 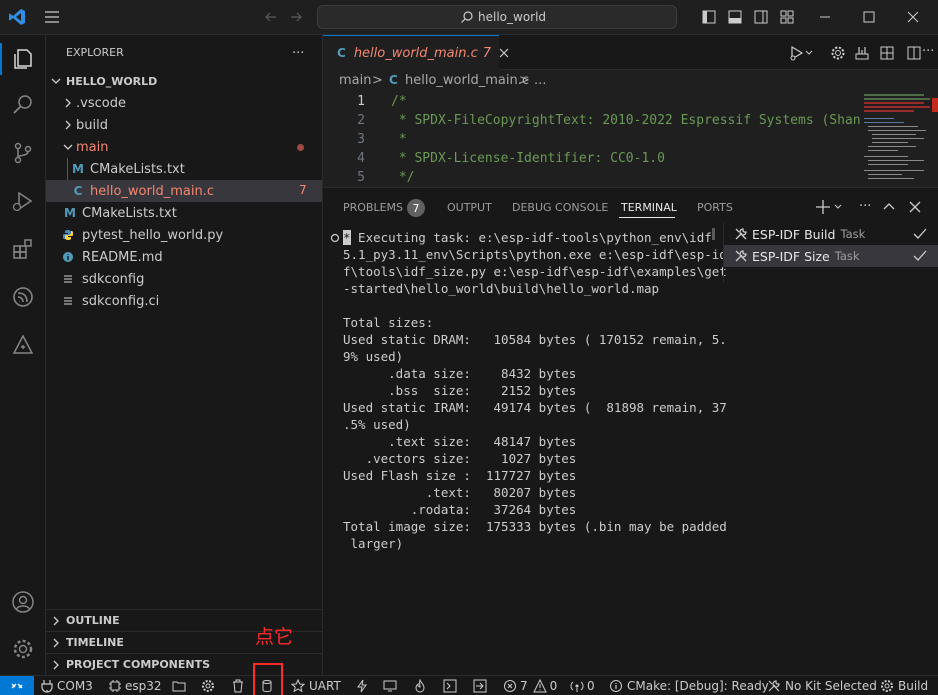 I want to click on ports-status: 0, so click(x=582, y=685).